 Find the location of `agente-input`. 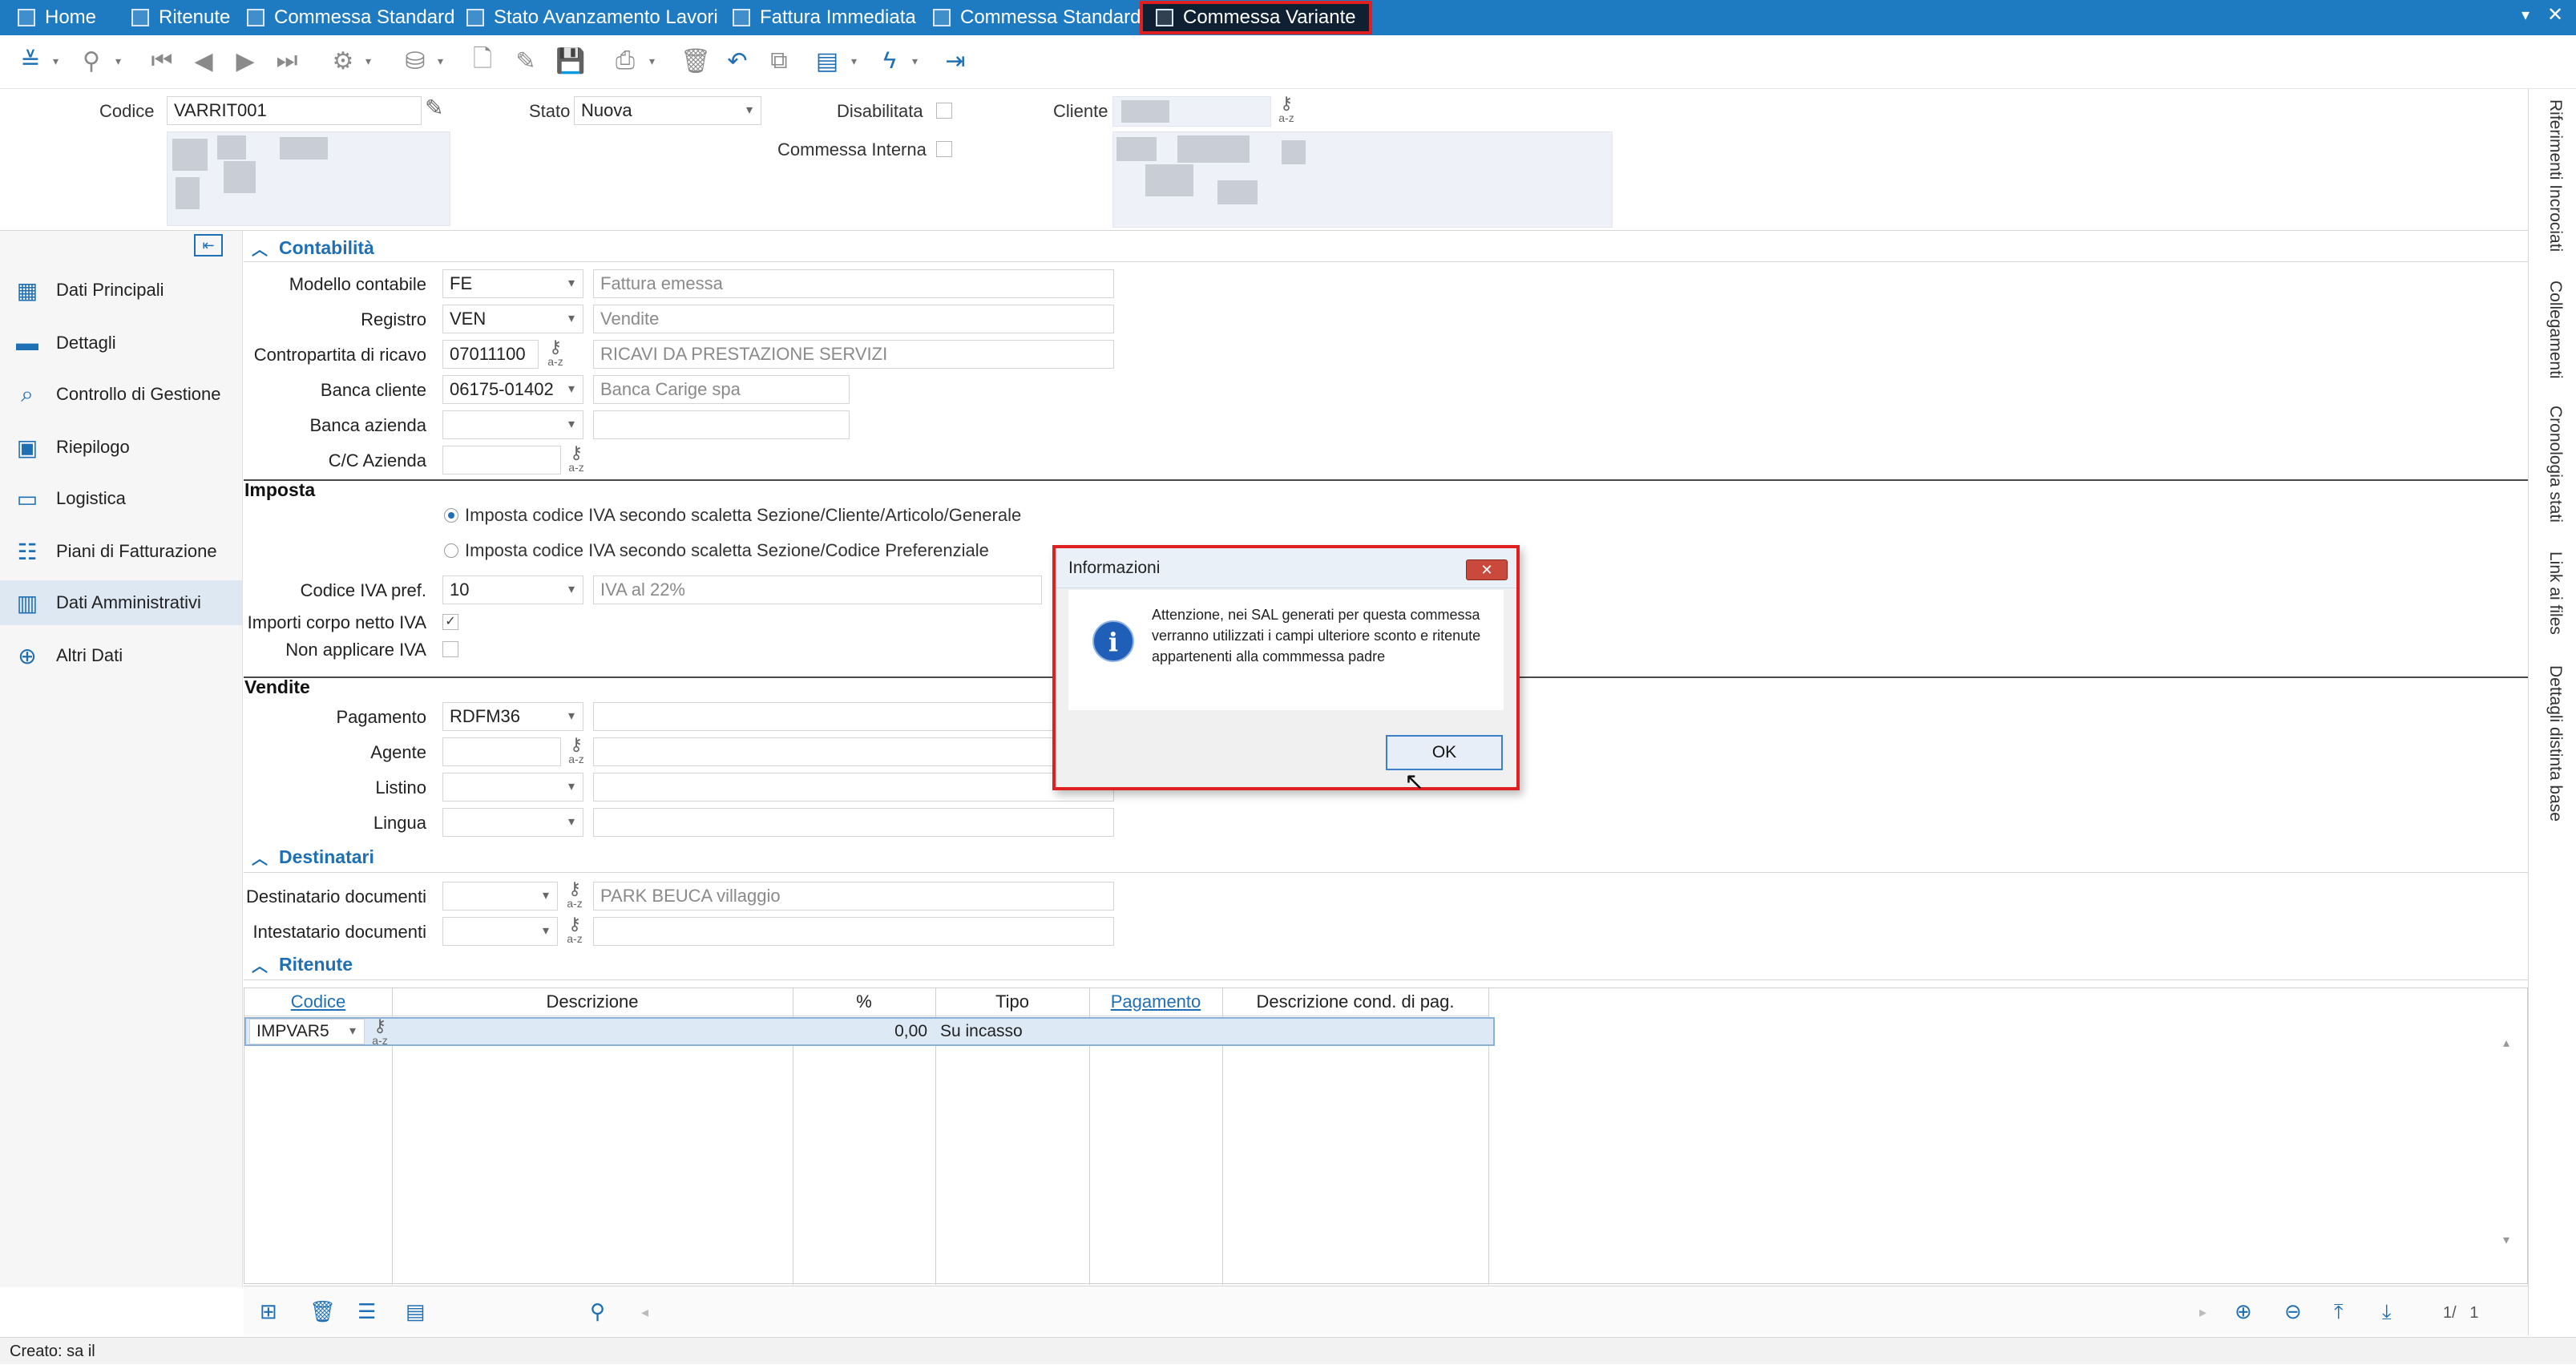

agente-input is located at coordinates (502, 751).